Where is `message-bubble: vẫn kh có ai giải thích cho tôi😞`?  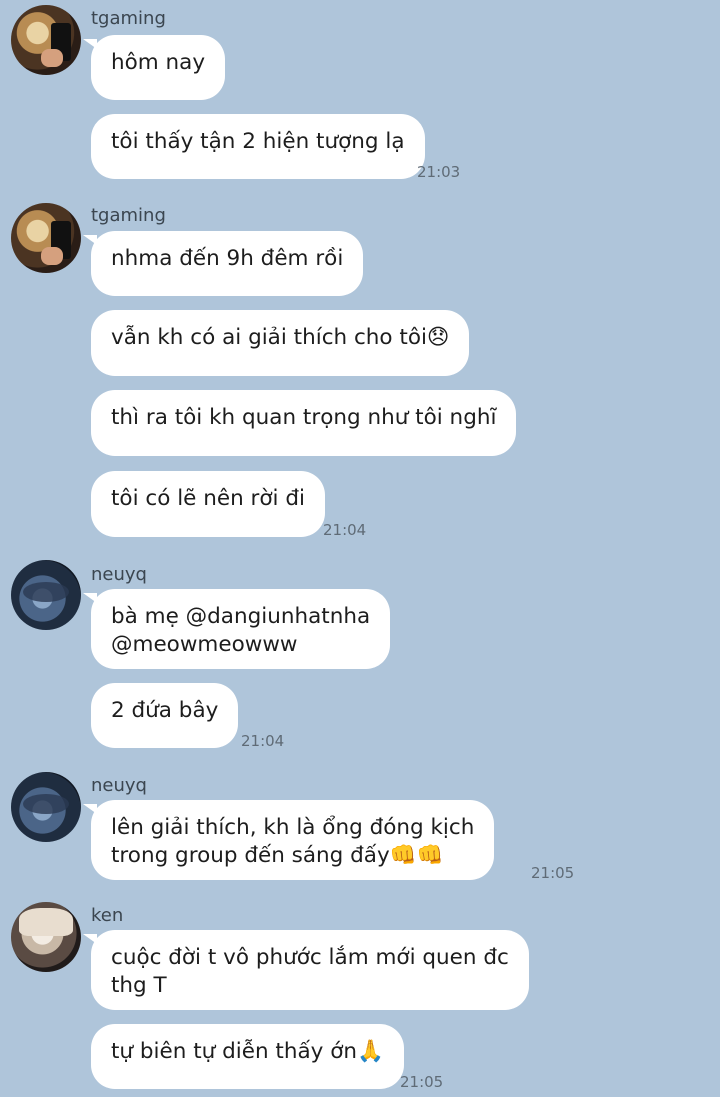
message-bubble: vẫn kh có ai giải thích cho tôi😞 is located at coordinates (280, 343).